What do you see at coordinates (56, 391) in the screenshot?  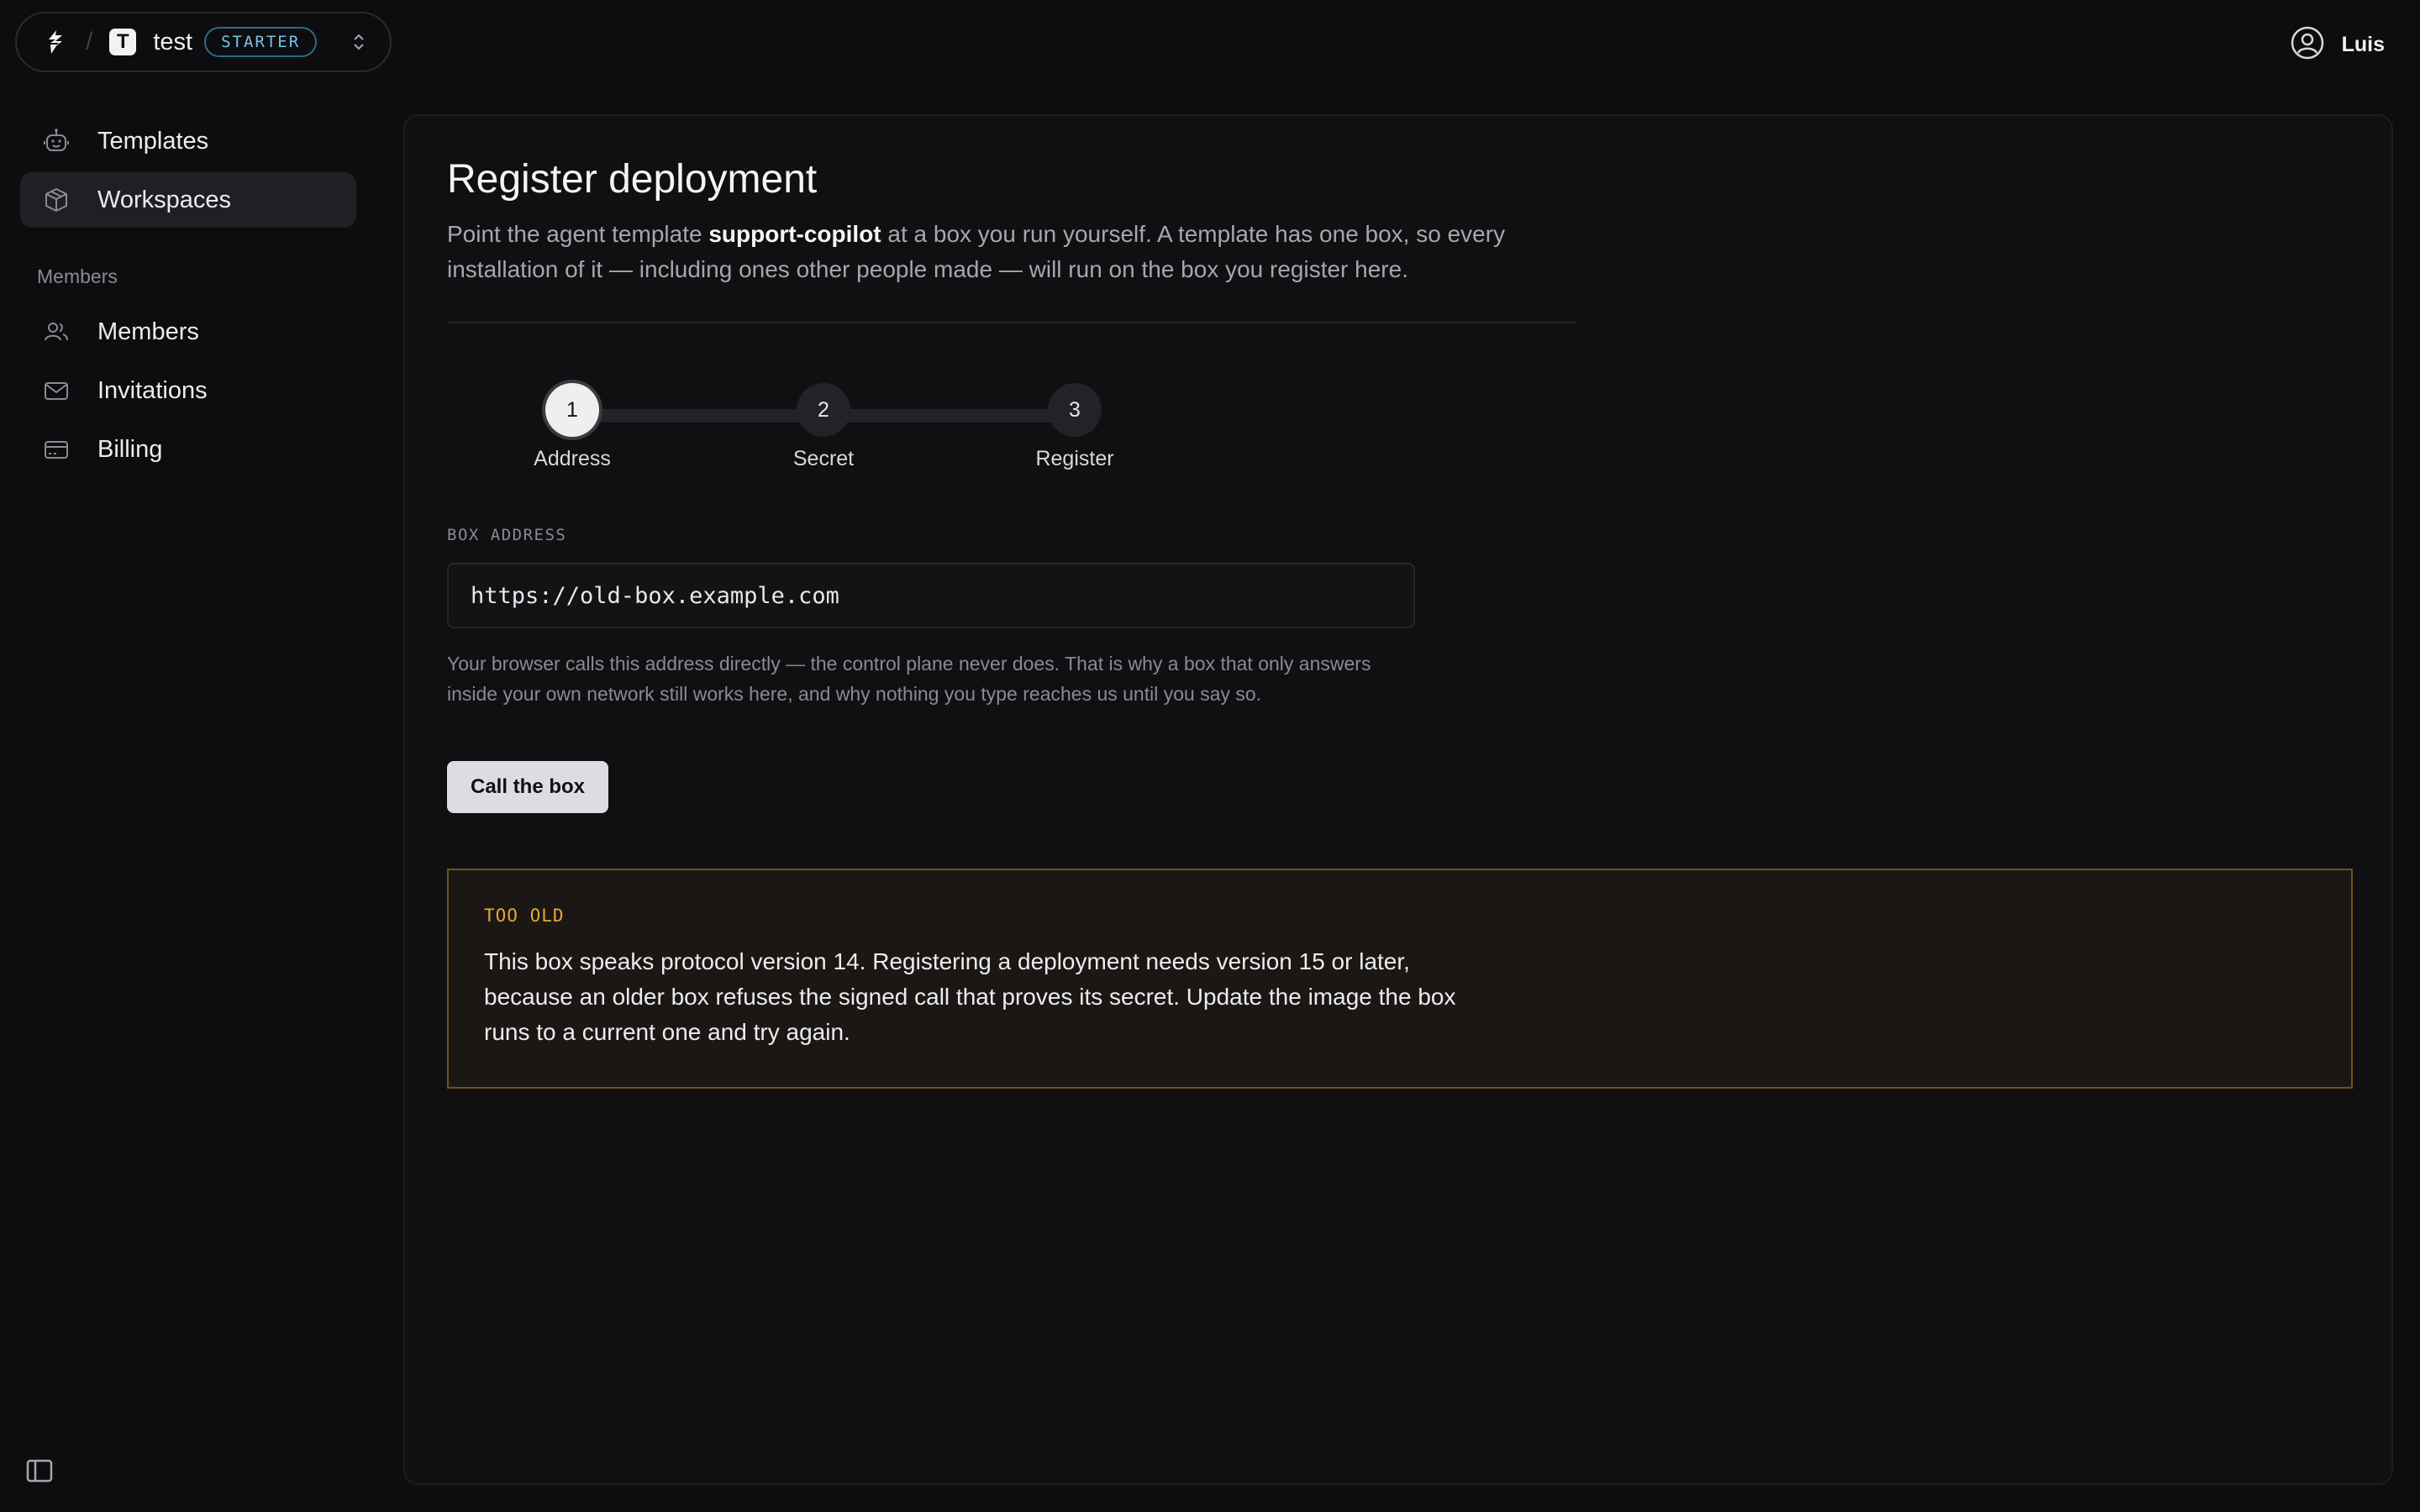 I see `mail-icon` at bounding box center [56, 391].